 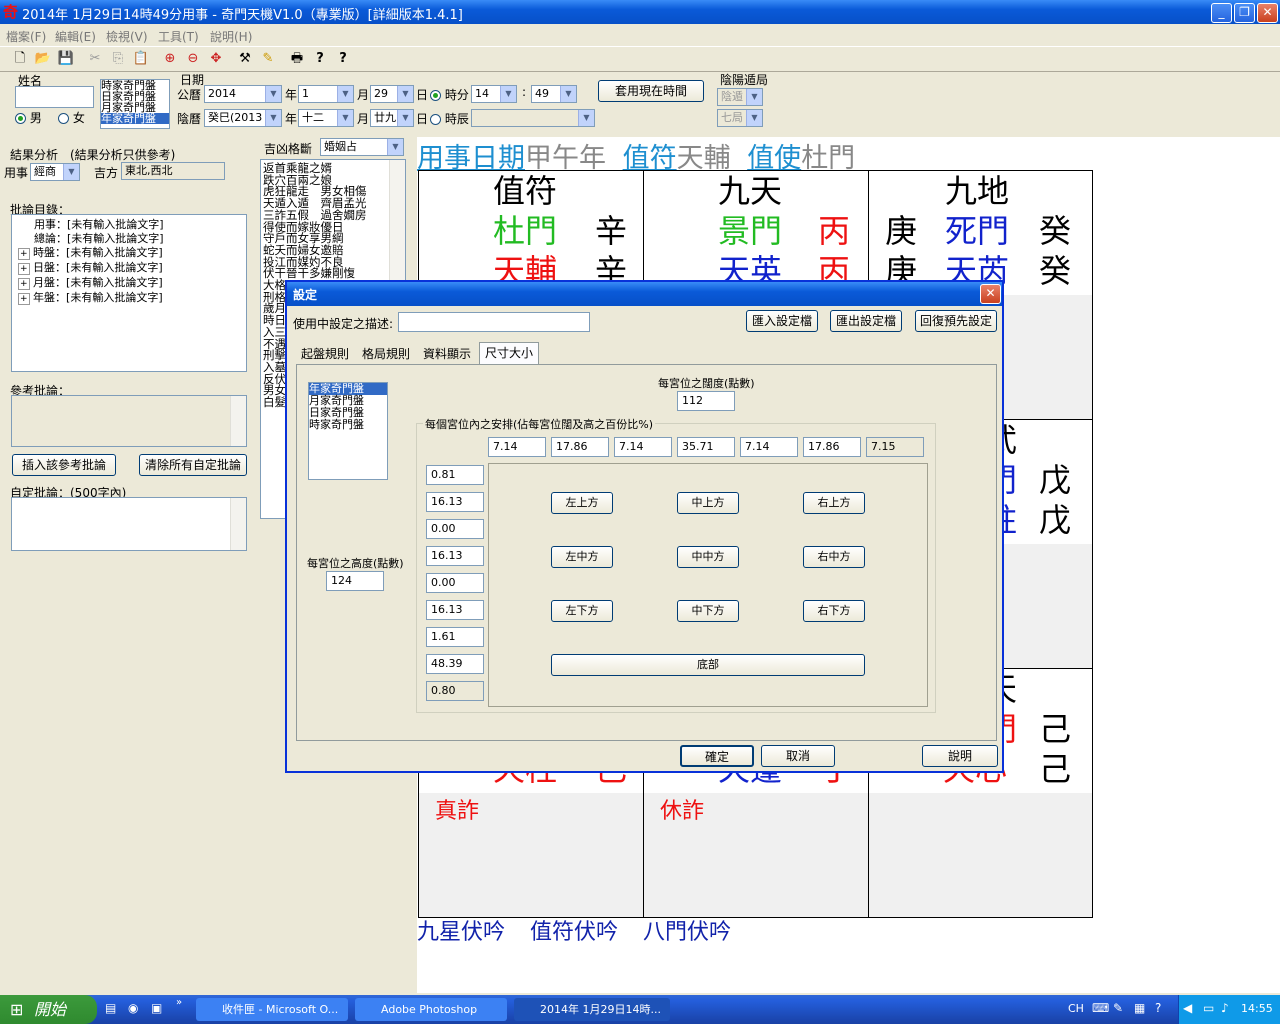 What do you see at coordinates (582, 557) in the screenshot?
I see `pos-mid-left-button: 左中方` at bounding box center [582, 557].